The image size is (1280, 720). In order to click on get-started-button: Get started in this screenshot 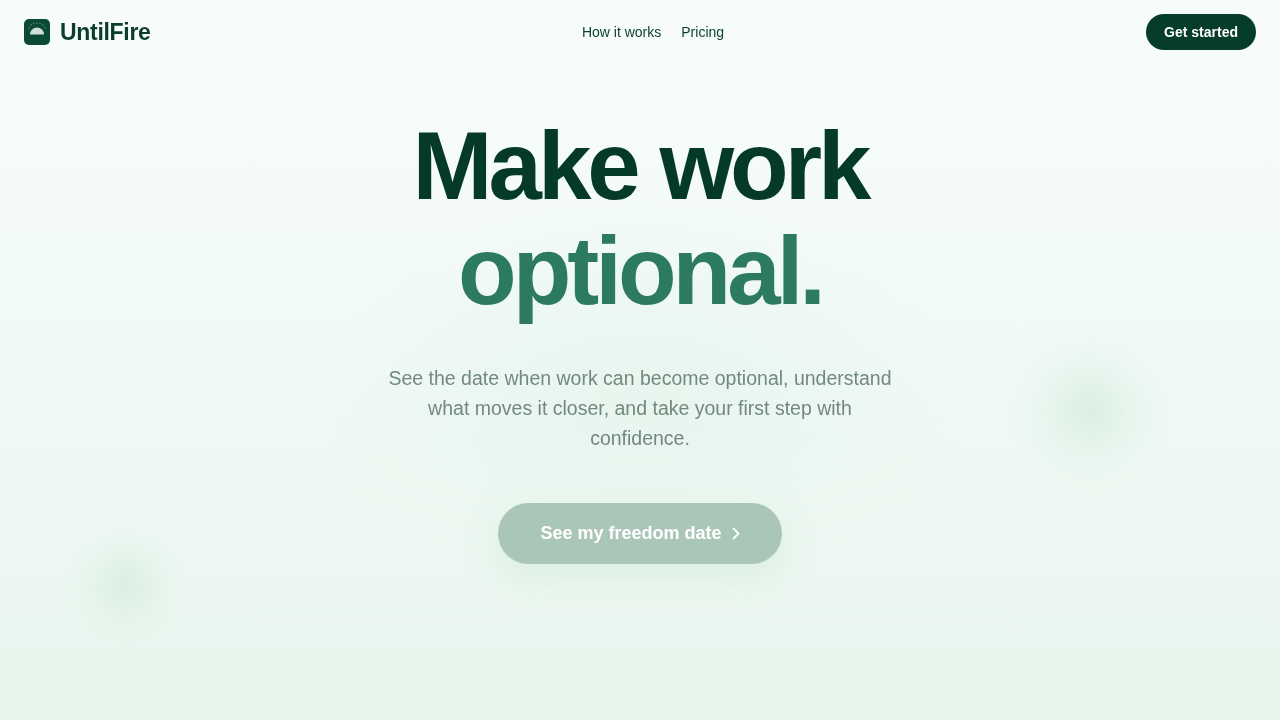, I will do `click(1201, 32)`.